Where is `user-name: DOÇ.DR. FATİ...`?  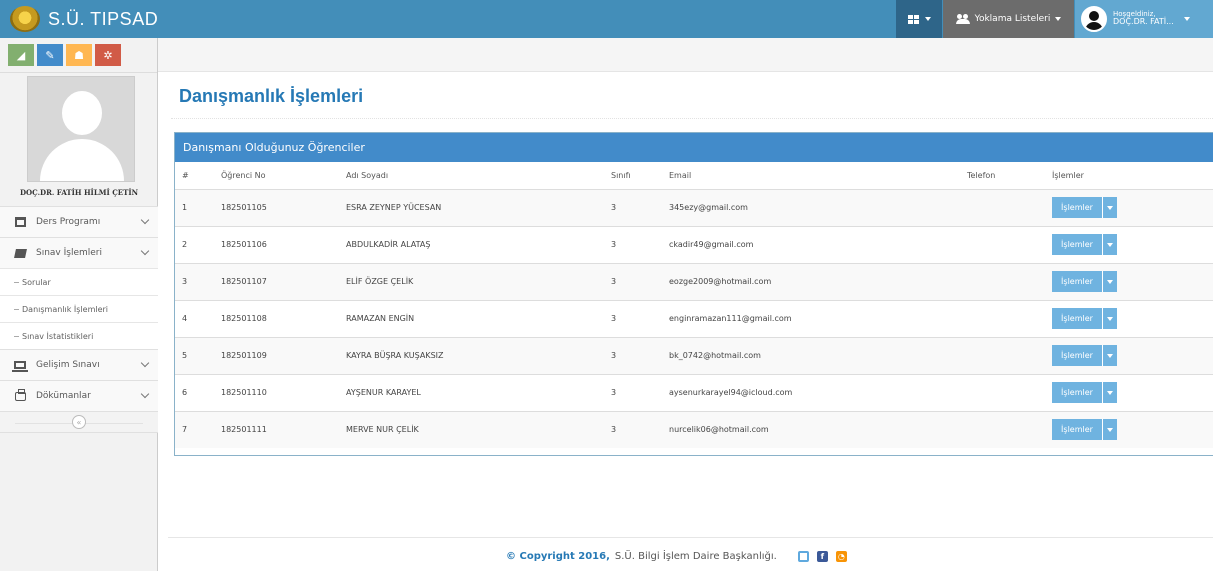
user-name: DOÇ.DR. FATİ... is located at coordinates (1143, 22).